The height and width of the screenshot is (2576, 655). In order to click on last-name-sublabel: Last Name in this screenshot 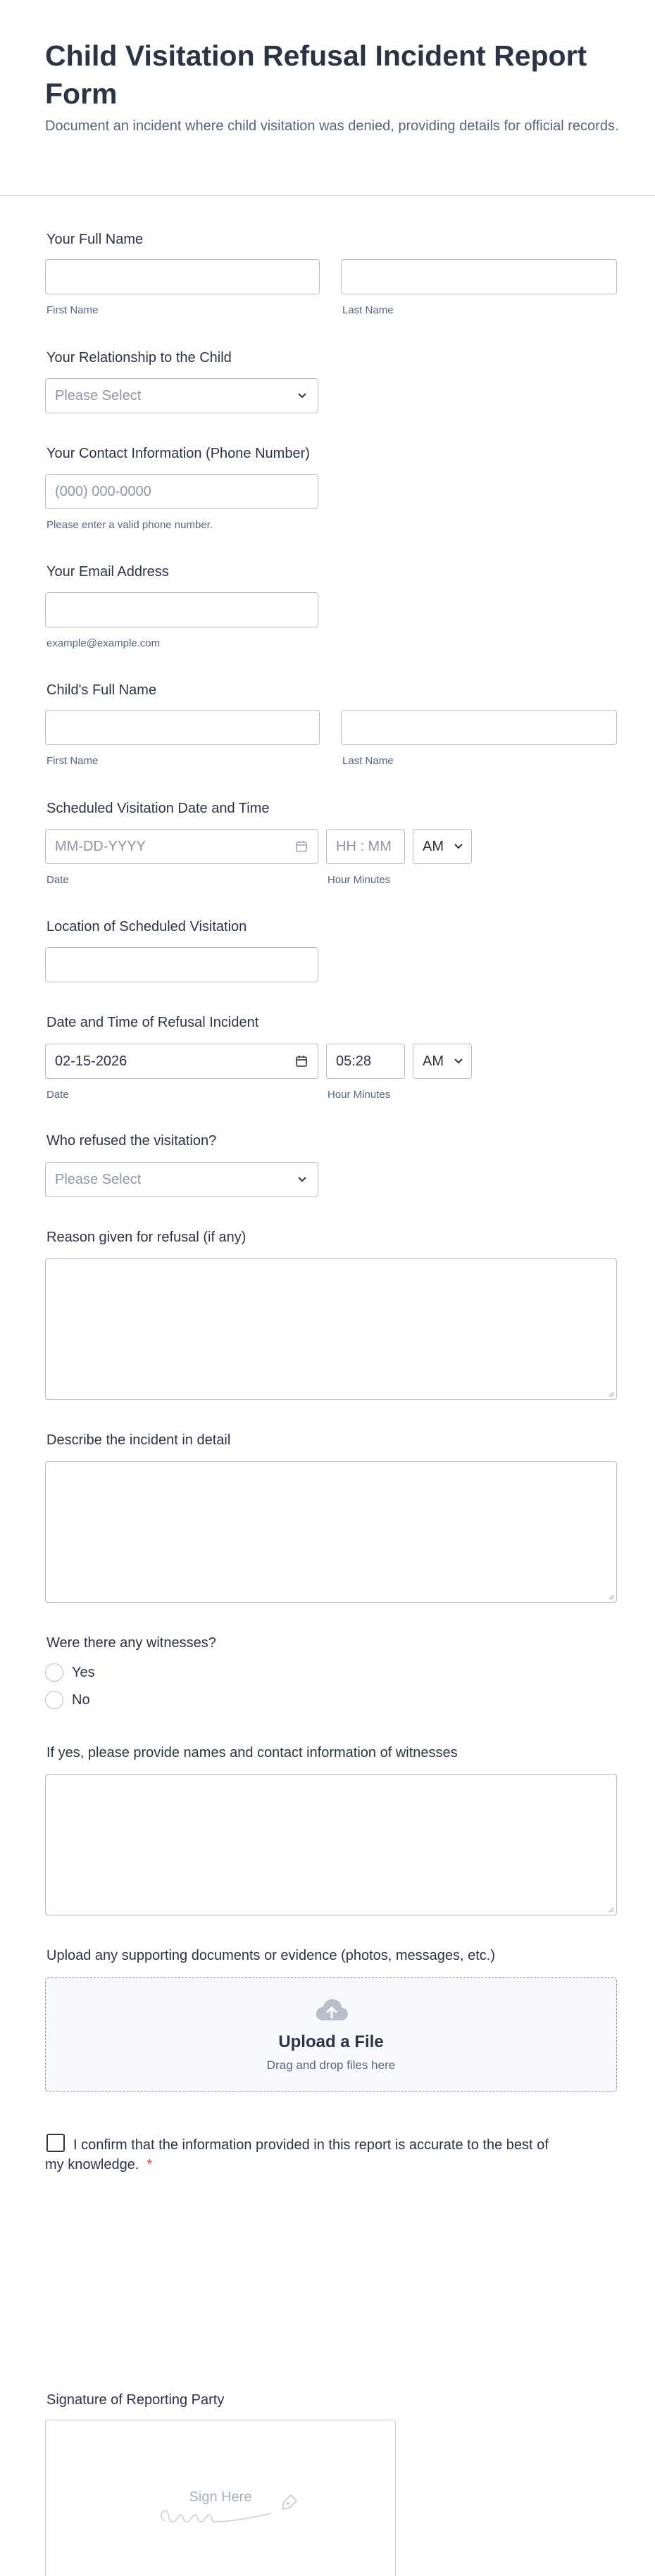, I will do `click(368, 310)`.